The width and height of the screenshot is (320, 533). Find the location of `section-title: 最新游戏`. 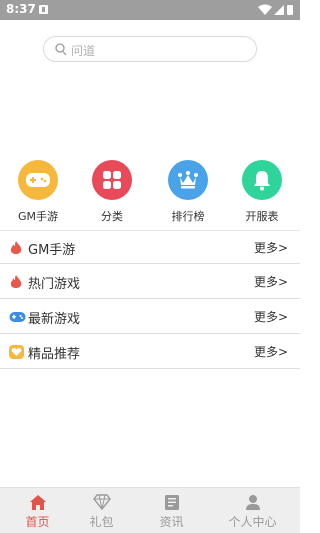

section-title: 最新游戏 is located at coordinates (54, 319).